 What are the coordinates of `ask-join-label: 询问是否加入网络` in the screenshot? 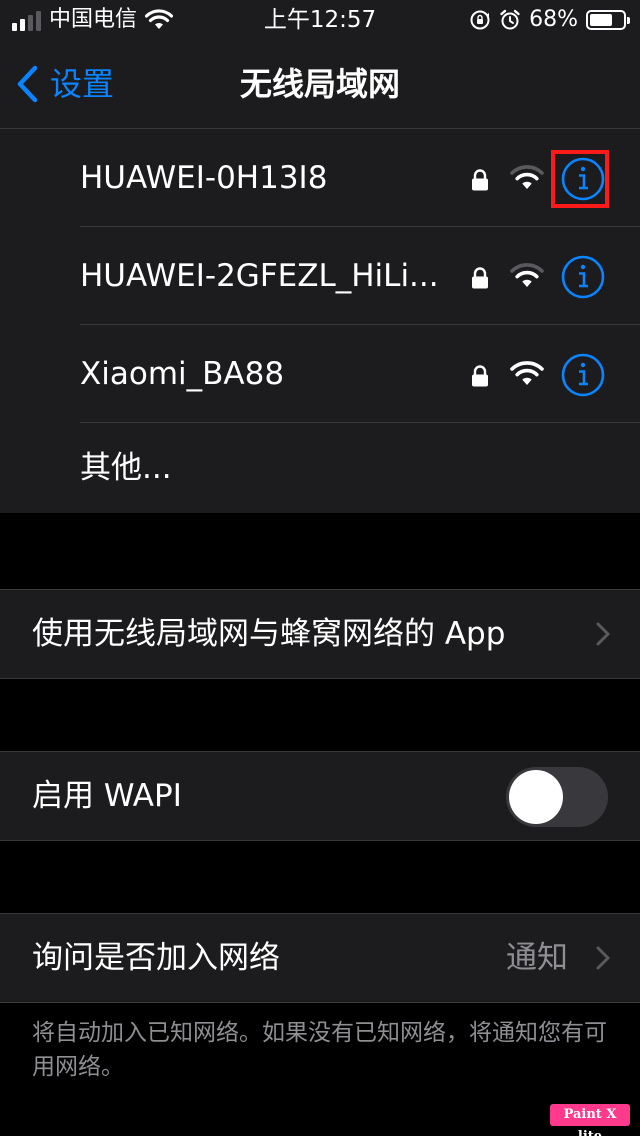 It's located at (156, 958).